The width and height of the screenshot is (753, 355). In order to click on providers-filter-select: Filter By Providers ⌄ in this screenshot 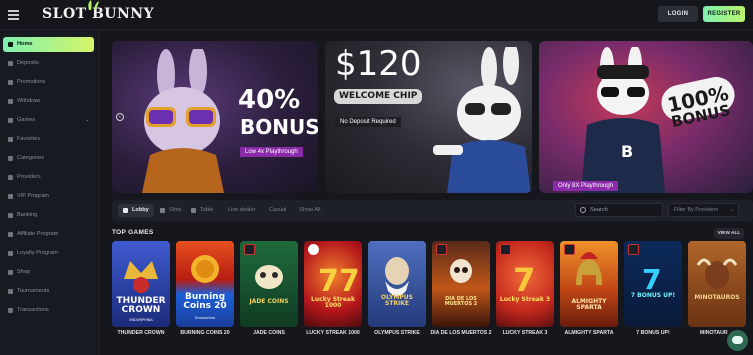, I will do `click(703, 210)`.